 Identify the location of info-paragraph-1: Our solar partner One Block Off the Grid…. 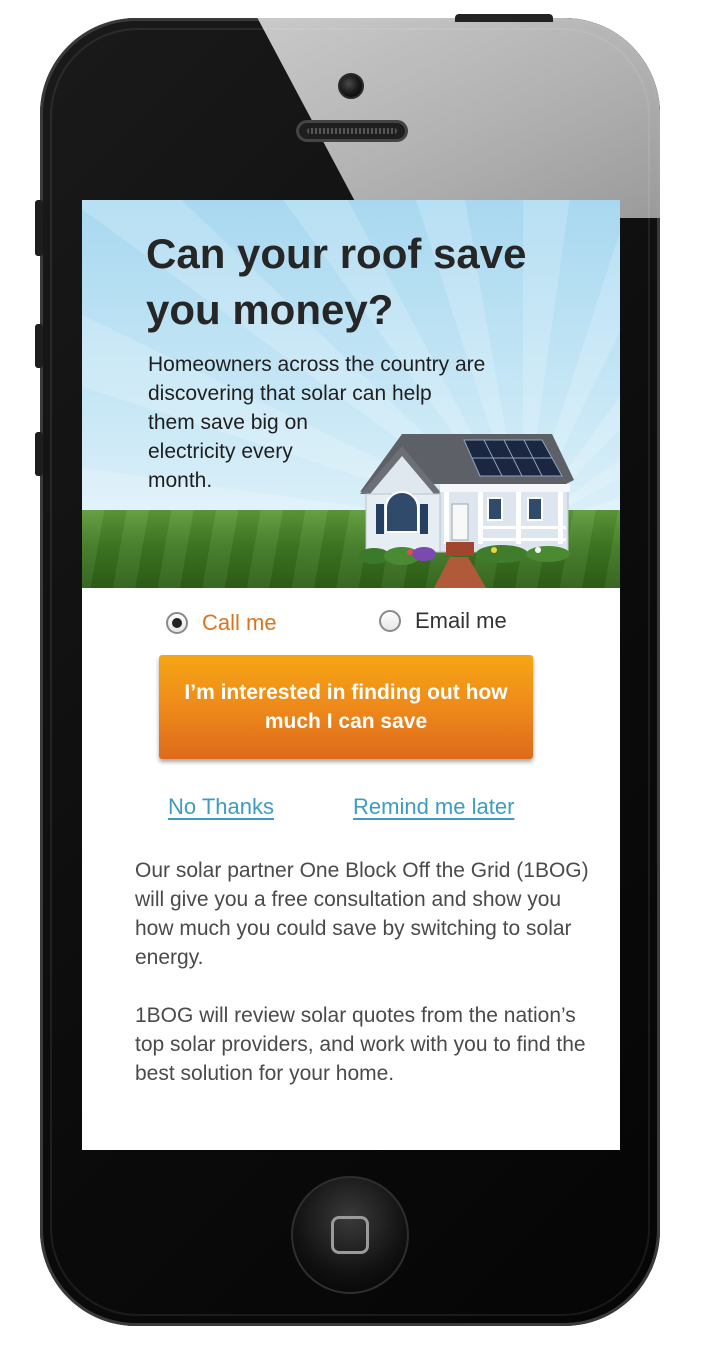
(362, 914).